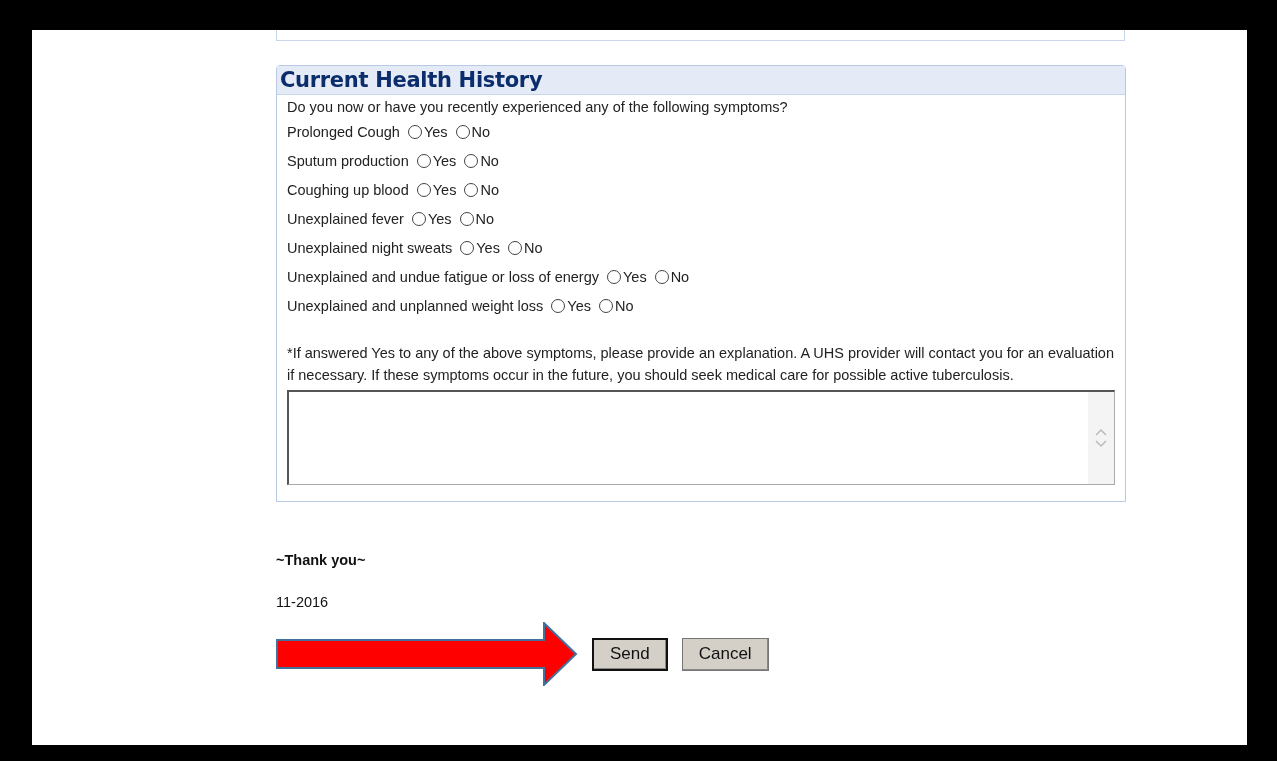 This screenshot has width=1277, height=761. What do you see at coordinates (701, 364) in the screenshot?
I see `explanation-note: *If answered Yes to any of the above symptoms, please provide an explanation. A UHS provider will contact you for an evaluation if necessary. If these symptoms occur in the future, you should seek medical care for possible active tuberculosis.` at bounding box center [701, 364].